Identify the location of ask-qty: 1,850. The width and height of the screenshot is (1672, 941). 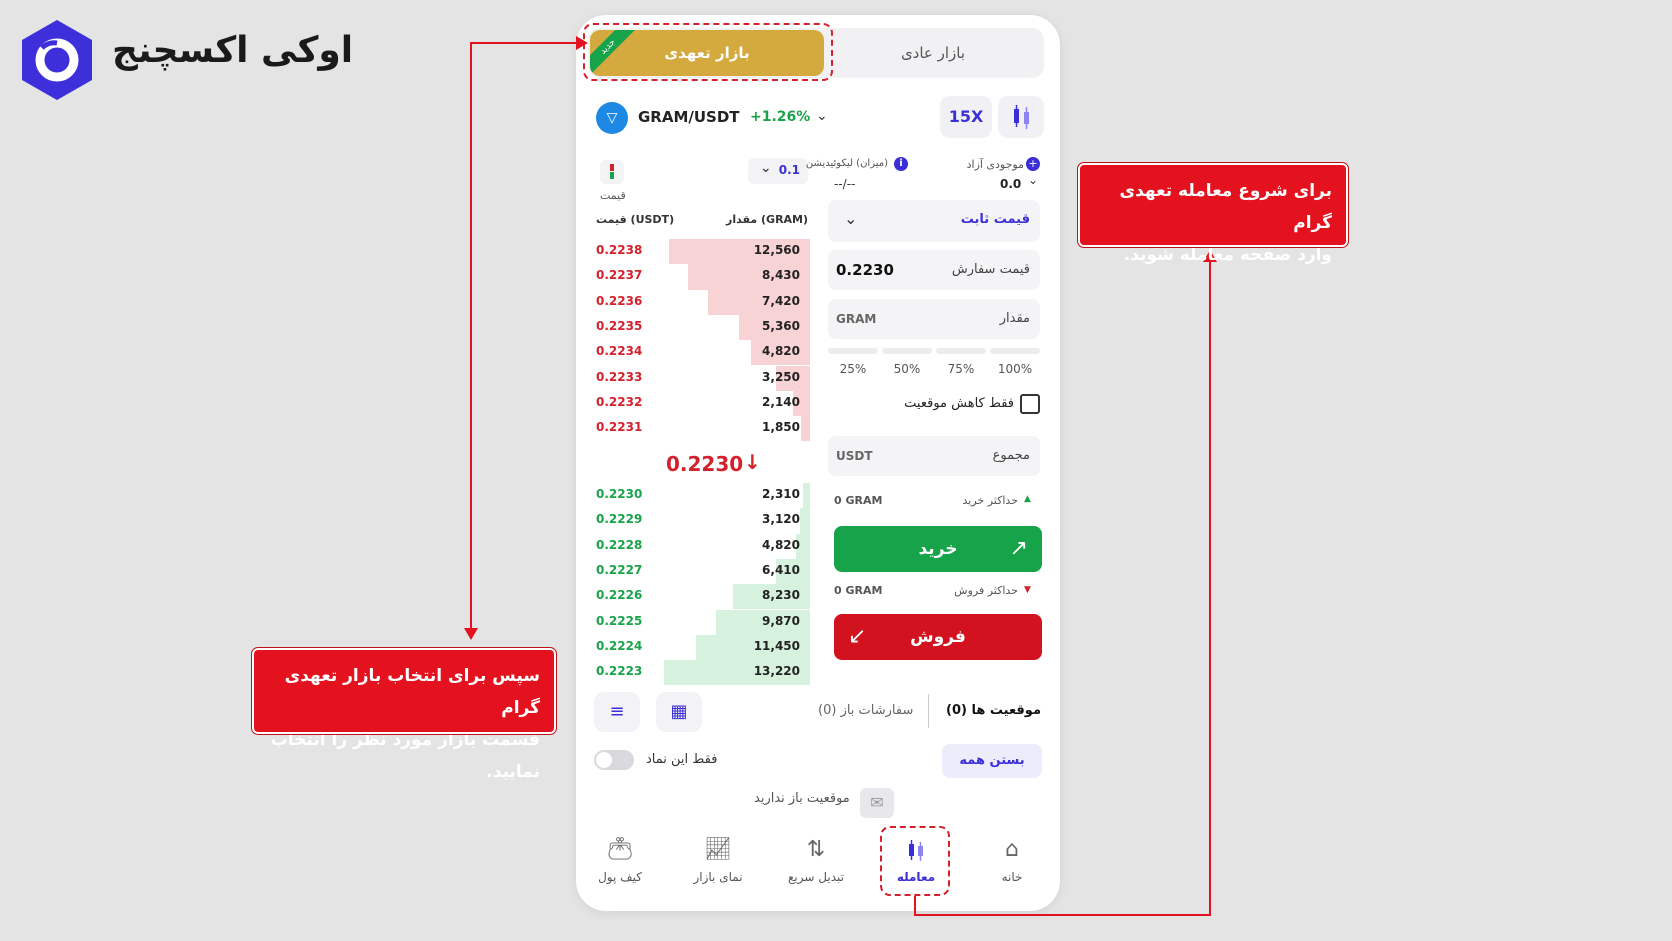
(781, 427).